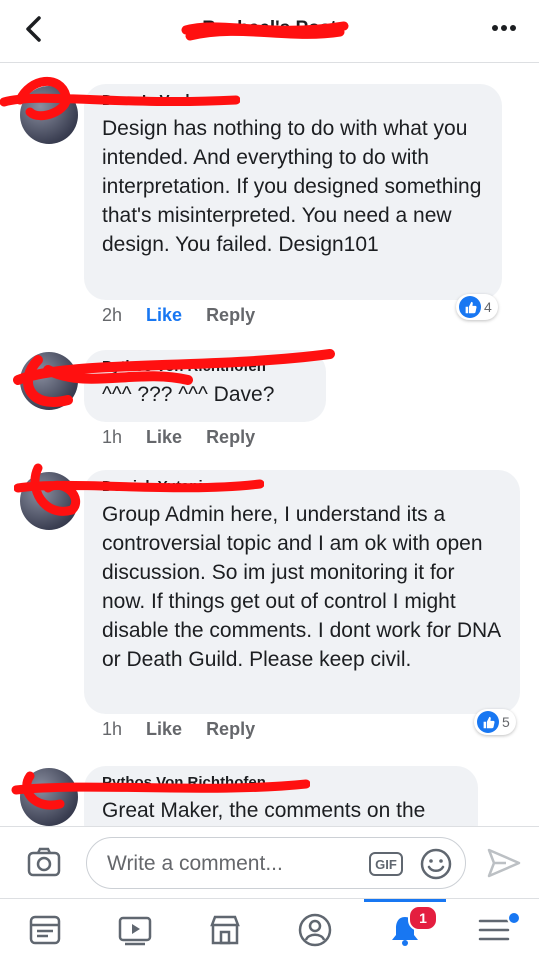 This screenshot has height=961, width=539. I want to click on watch-video-icon, so click(135, 931).